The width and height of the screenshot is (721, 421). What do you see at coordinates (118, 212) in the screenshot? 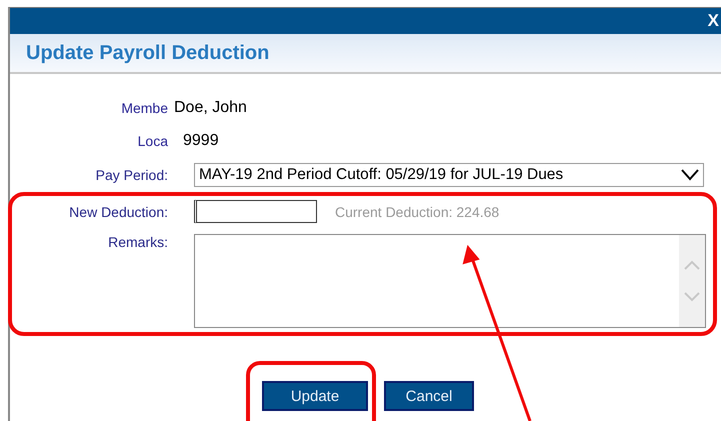
I see `field-label: New Deduction:` at bounding box center [118, 212].